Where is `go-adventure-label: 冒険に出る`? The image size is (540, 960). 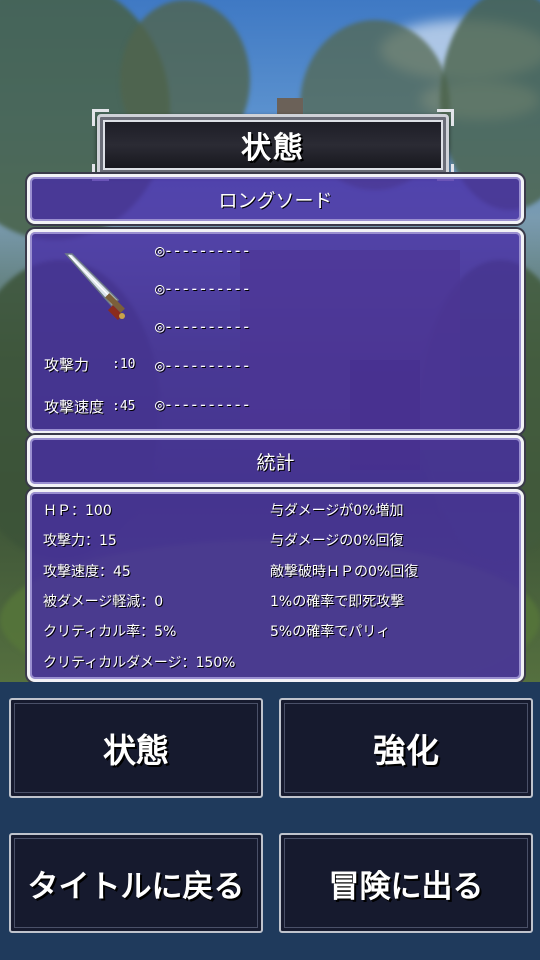 go-adventure-label: 冒険に出る is located at coordinates (406, 886).